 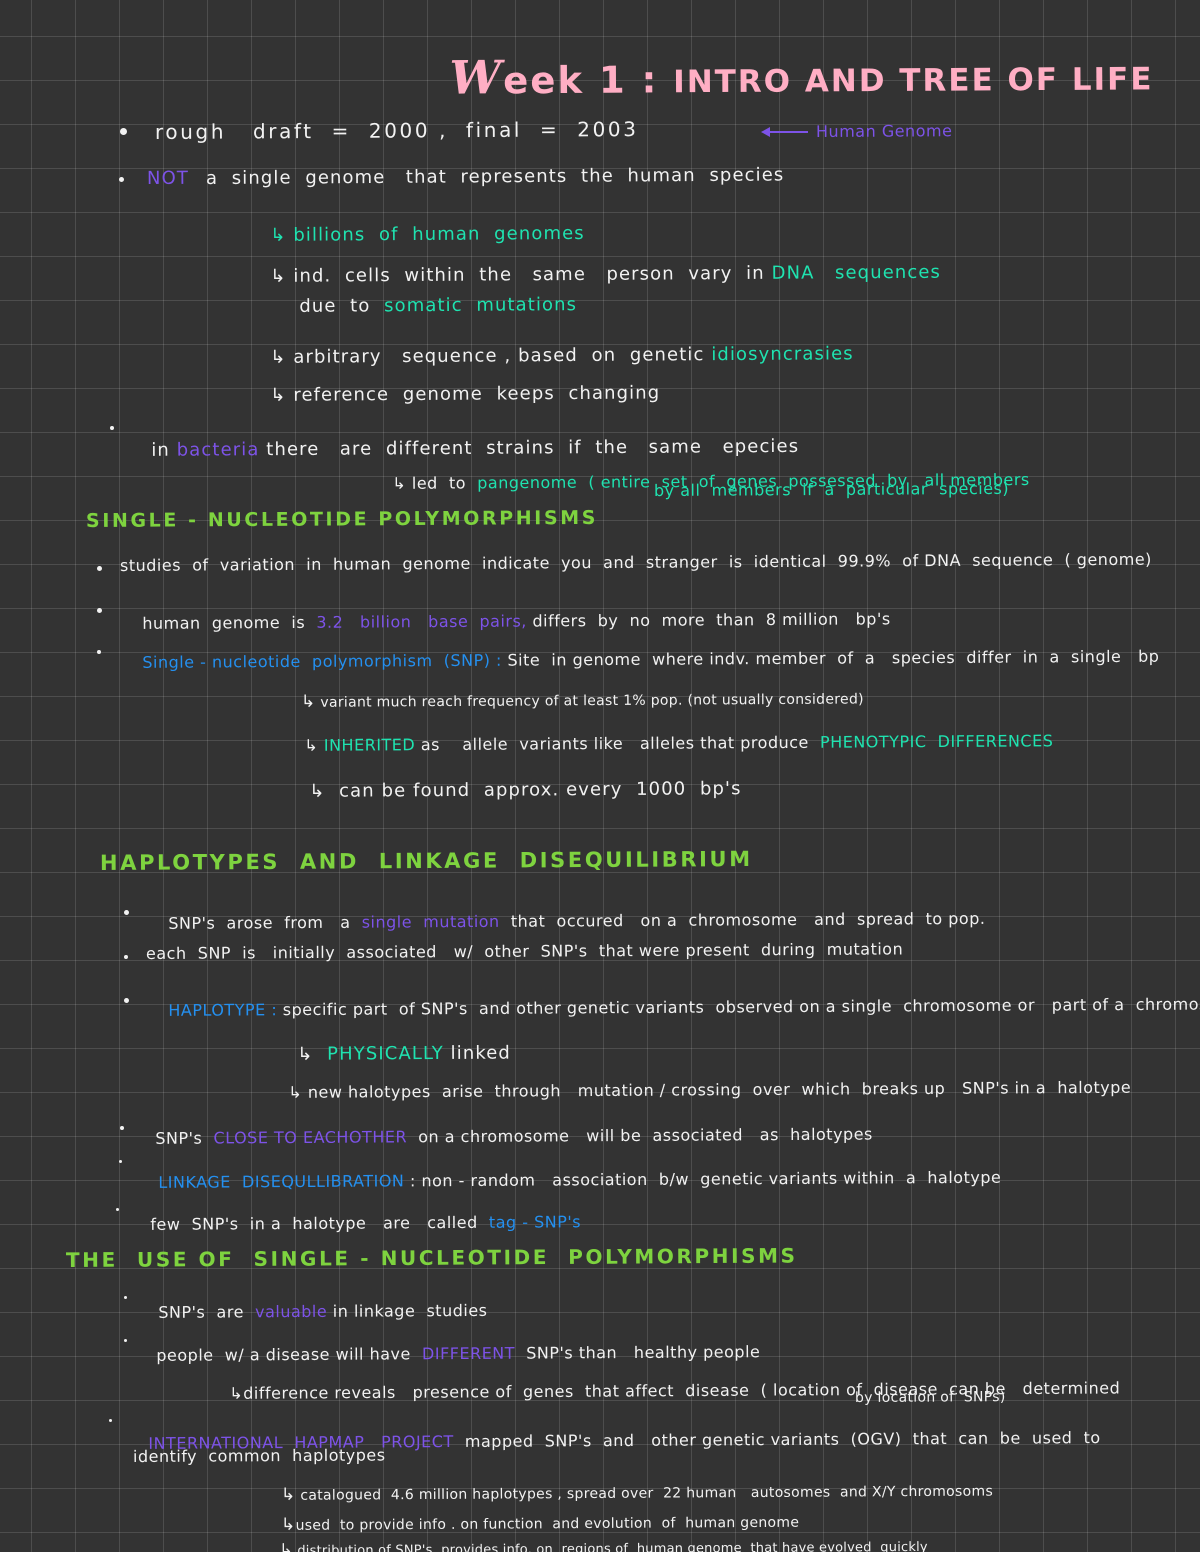 I want to click on snp-term: Single - nucleotide polymorphism (SNP) :, so click(x=322, y=661).